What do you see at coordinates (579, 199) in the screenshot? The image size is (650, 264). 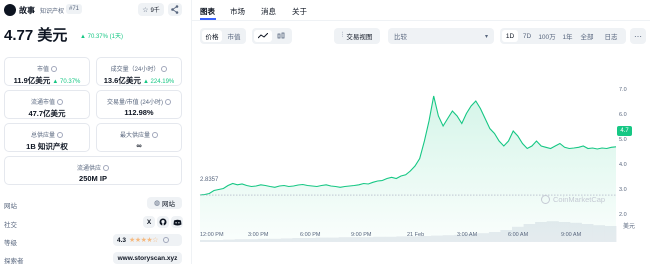 I see `watermark-text: CoinMarketCap` at bounding box center [579, 199].